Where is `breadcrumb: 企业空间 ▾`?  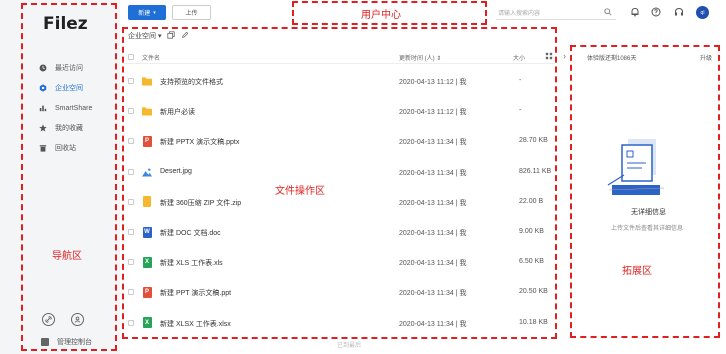
breadcrumb: 企业空间 ▾ is located at coordinates (158, 36).